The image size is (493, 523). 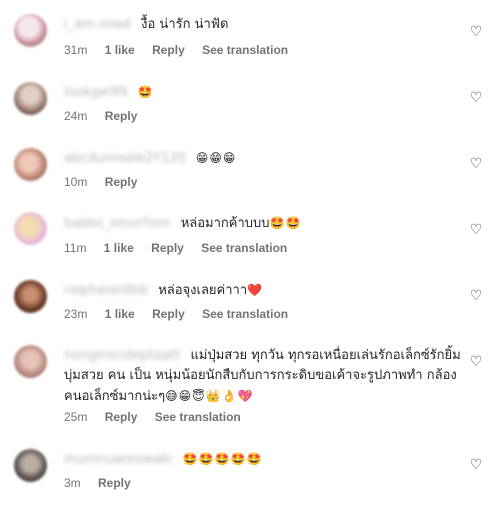 What do you see at coordinates (75, 248) in the screenshot?
I see `timestamp: 11m` at bounding box center [75, 248].